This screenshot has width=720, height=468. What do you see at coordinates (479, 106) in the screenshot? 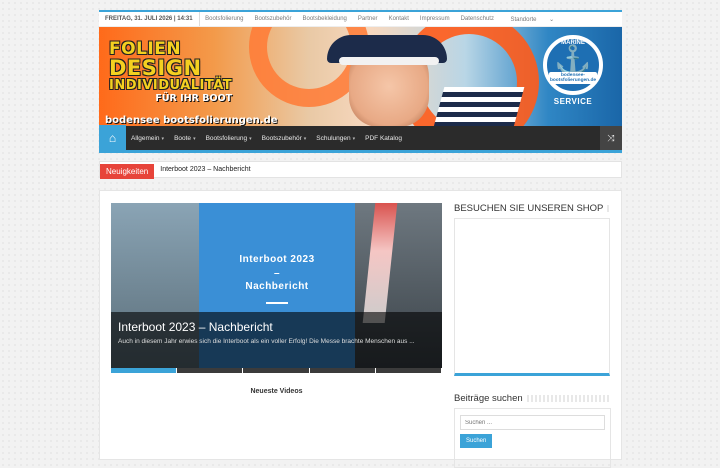
I see `striped-shirt-graphic` at bounding box center [479, 106].